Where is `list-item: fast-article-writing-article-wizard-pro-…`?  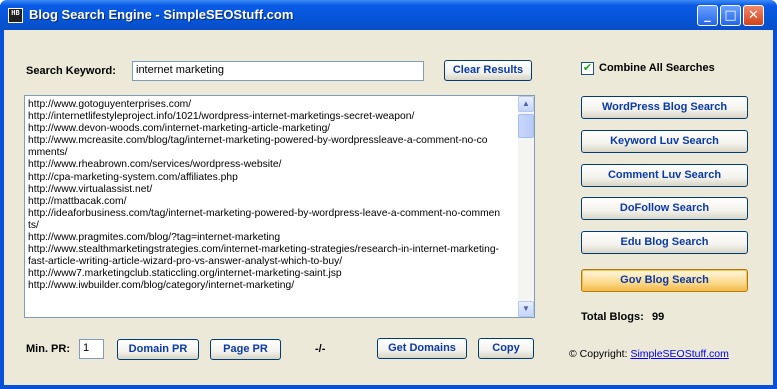 list-item: fast-article-writing-article-wizard-pro-… is located at coordinates (273, 262).